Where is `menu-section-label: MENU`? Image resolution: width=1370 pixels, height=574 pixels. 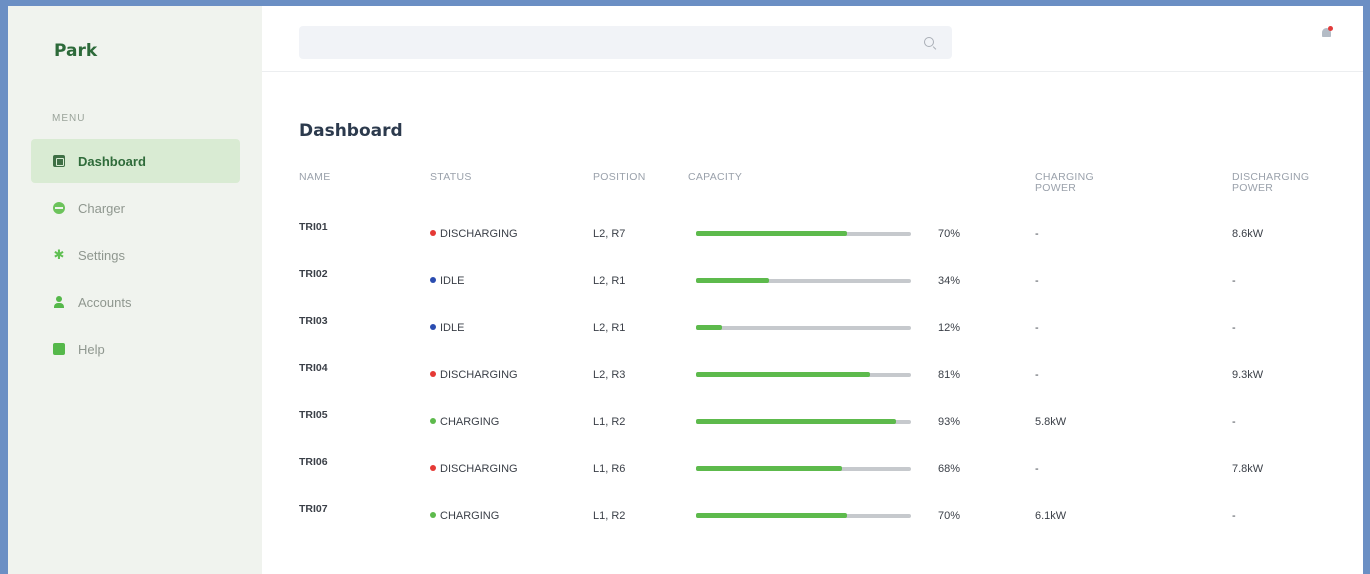 menu-section-label: MENU is located at coordinates (69, 118).